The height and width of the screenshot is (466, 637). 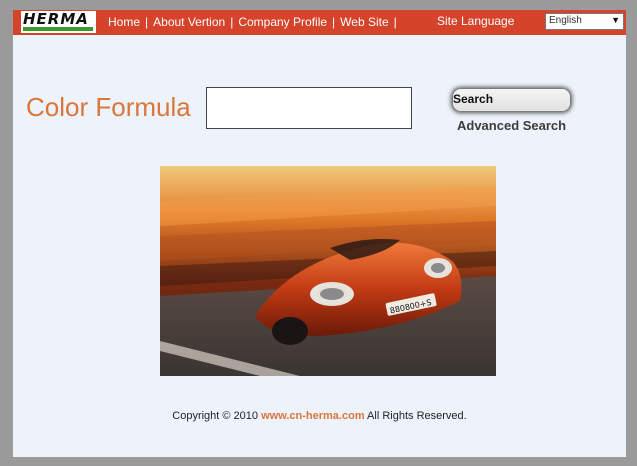 I want to click on nav-web-site-link: Web Site, so click(x=364, y=22).